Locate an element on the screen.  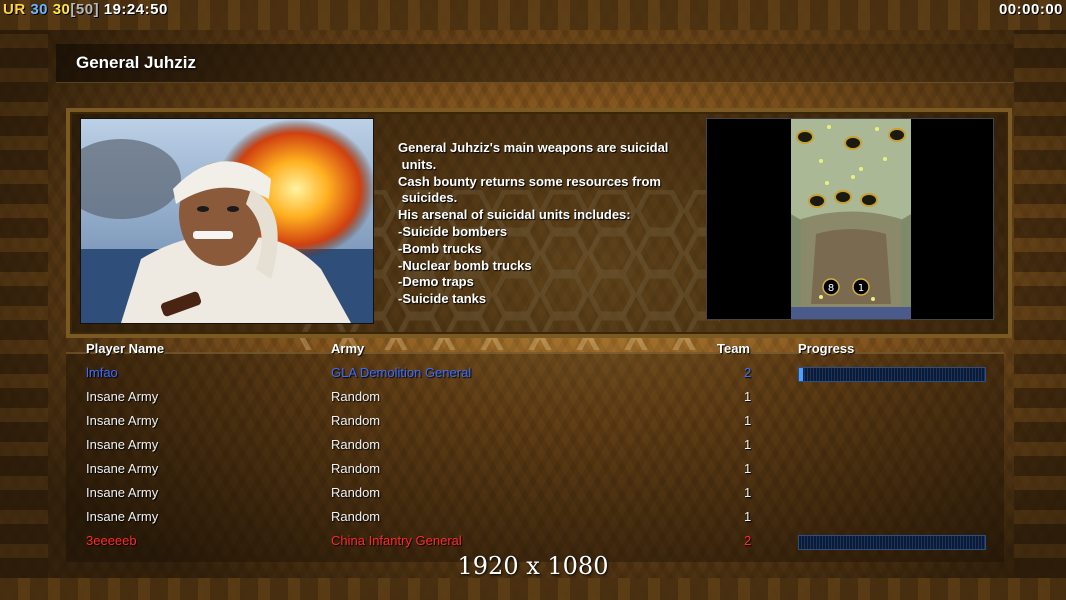
hud-value-2: 30 is located at coordinates (61, 9).